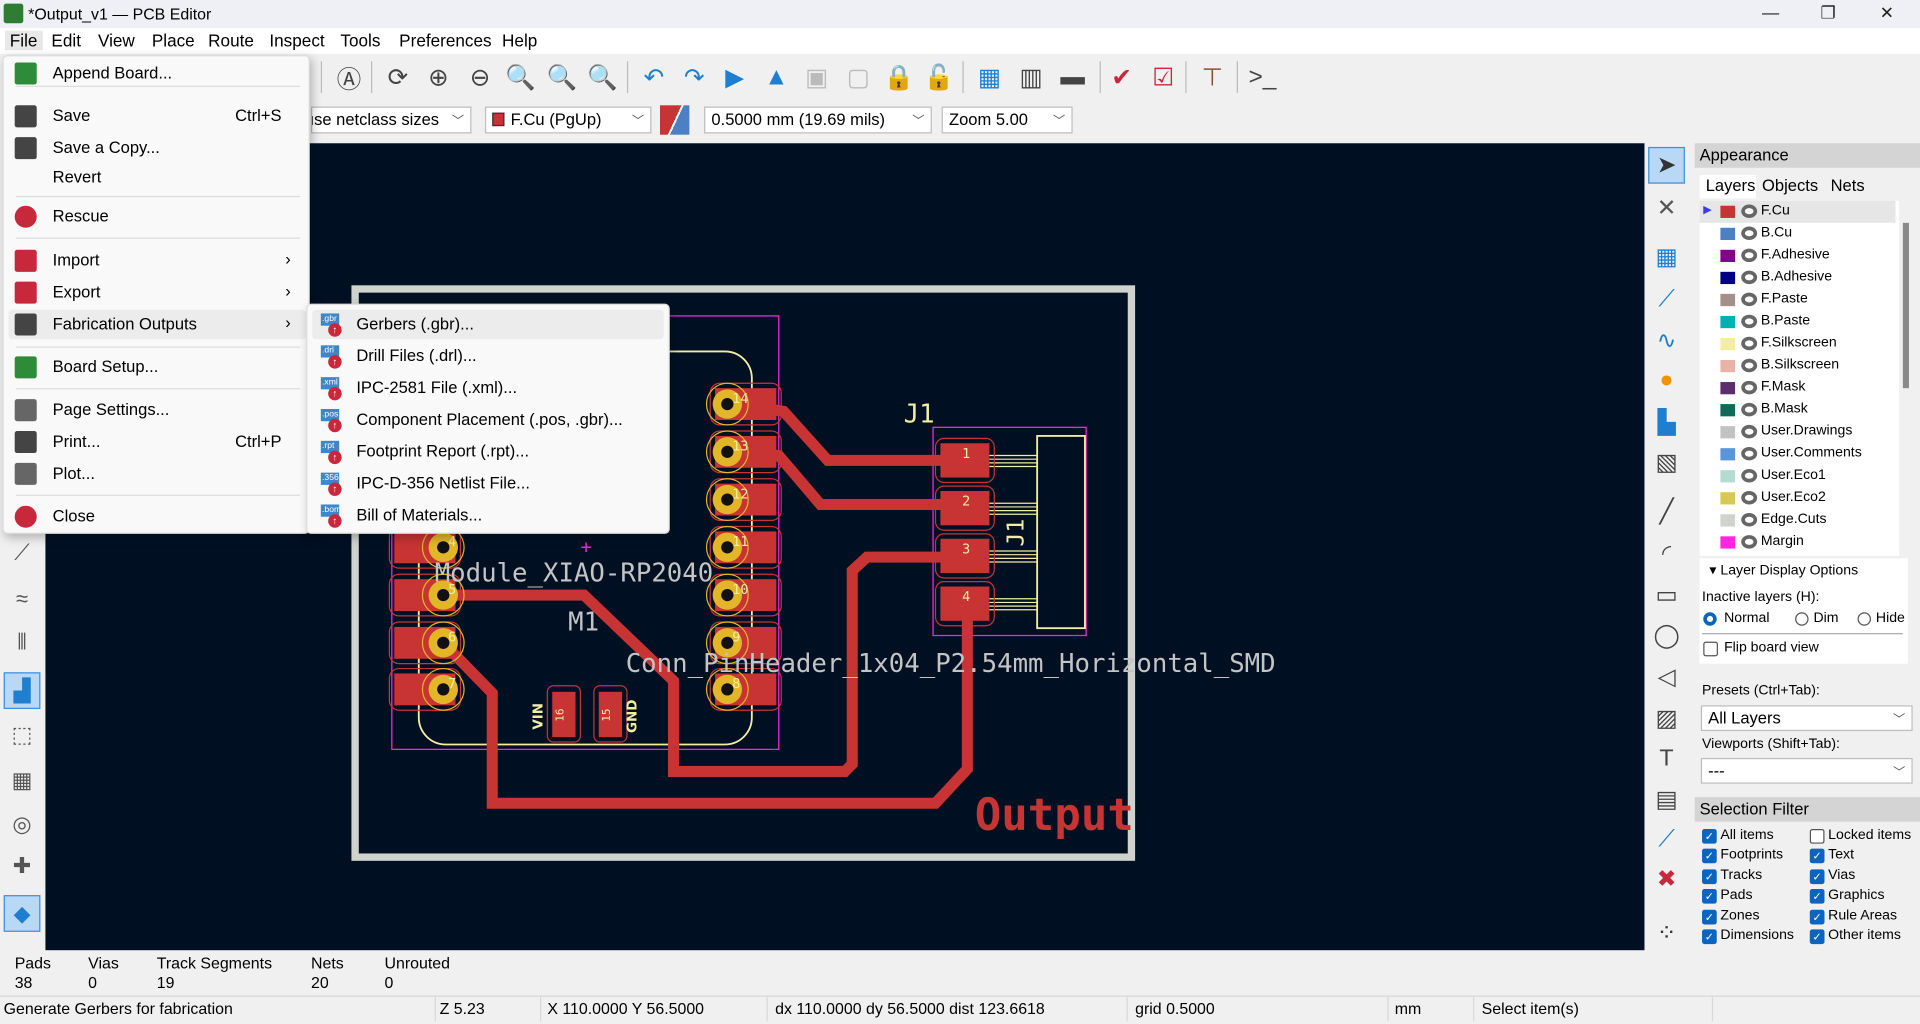 The image size is (1920, 1024). Describe the element at coordinates (1710, 619) in the screenshot. I see `radio-normal` at that location.